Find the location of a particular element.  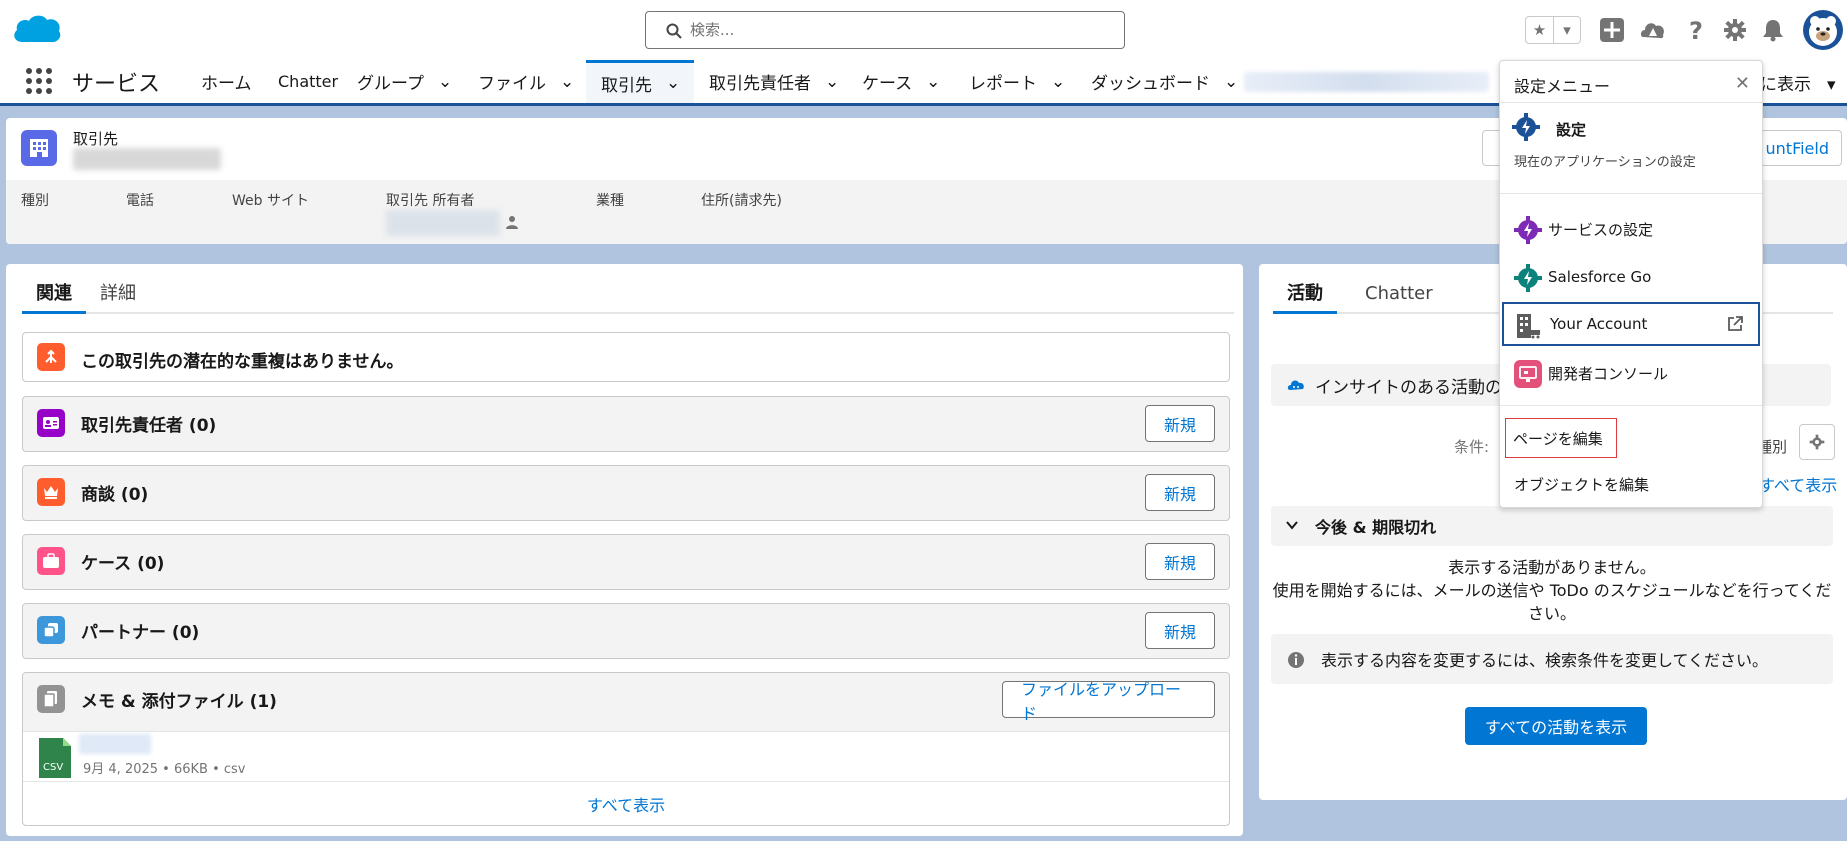

menu-item-edit-page: ページを編集 is located at coordinates (1561, 438).